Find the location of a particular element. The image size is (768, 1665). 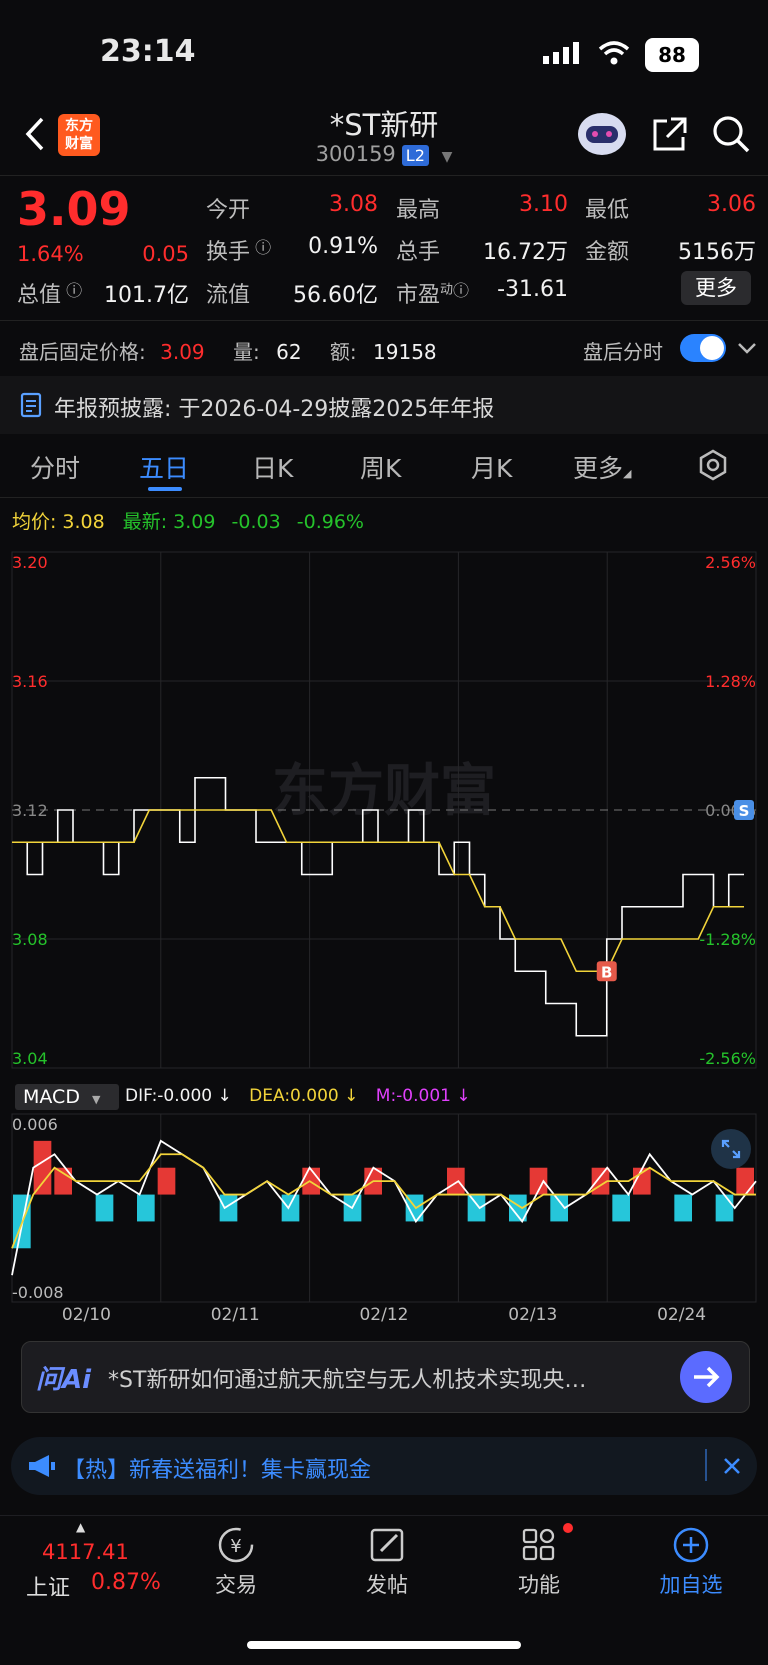

header-divider is located at coordinates (384, 175).